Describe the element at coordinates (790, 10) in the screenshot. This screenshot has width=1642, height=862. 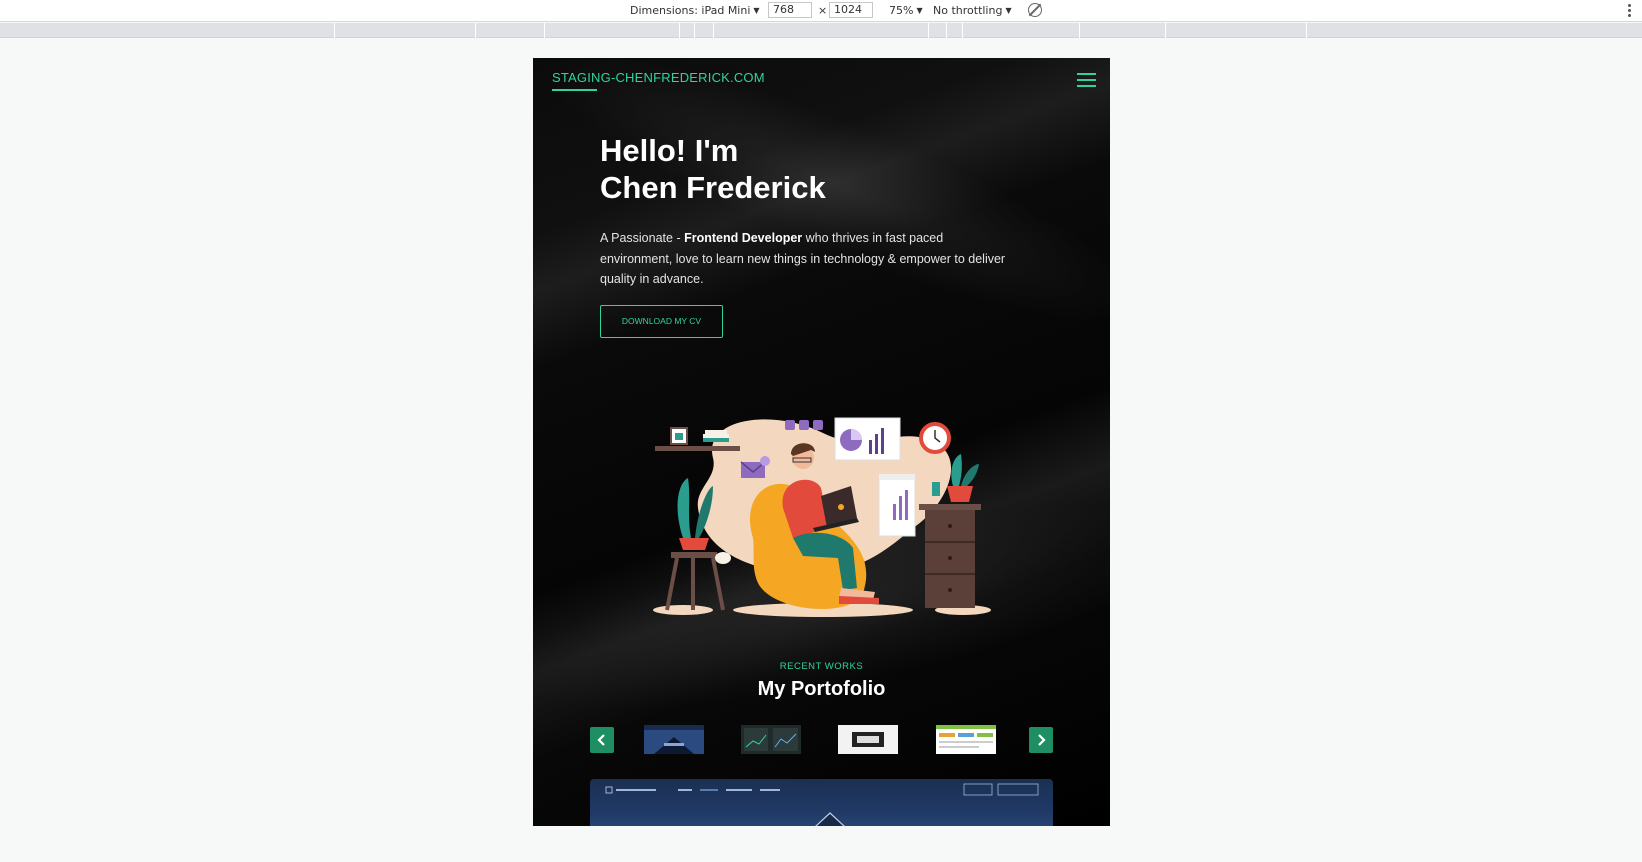
I see `width-input: 768` at that location.